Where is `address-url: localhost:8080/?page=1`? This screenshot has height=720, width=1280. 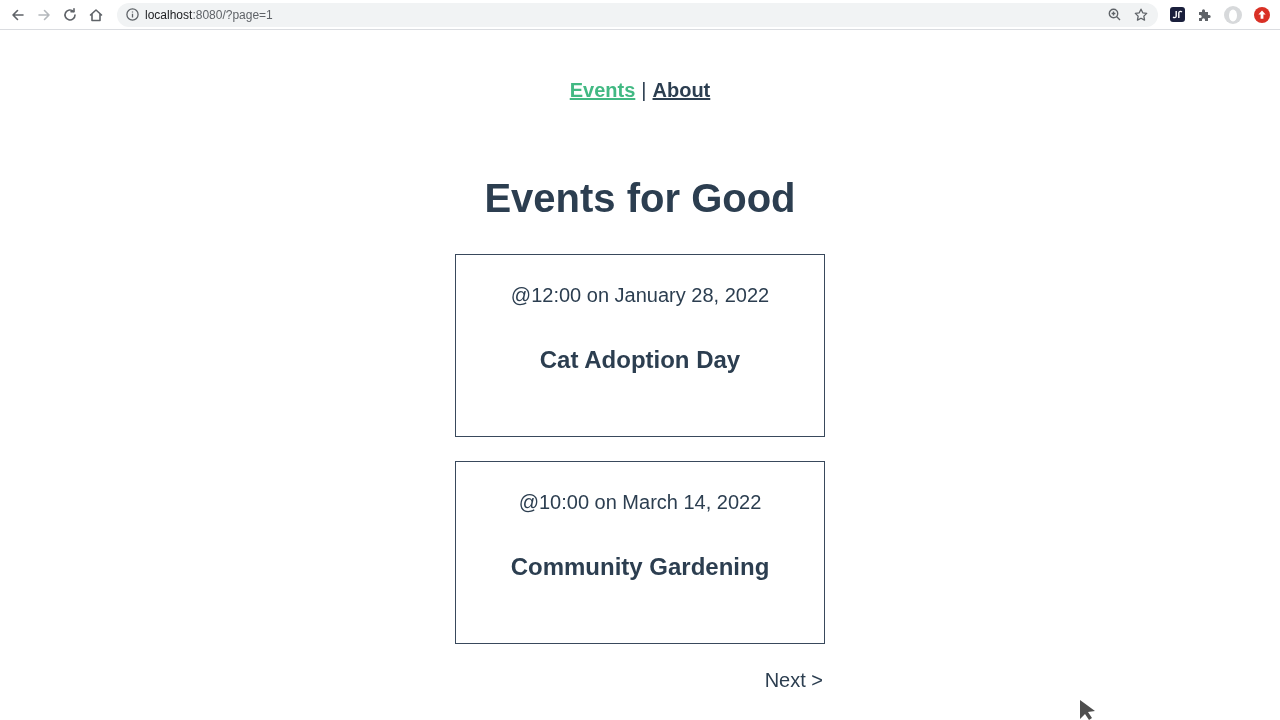 address-url: localhost:8080/?page=1 is located at coordinates (209, 14).